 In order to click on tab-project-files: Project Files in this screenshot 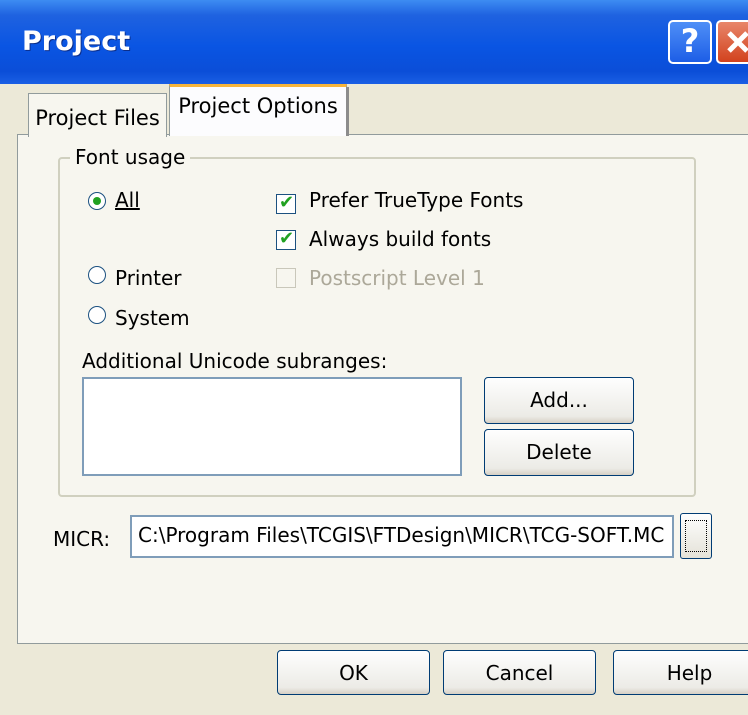, I will do `click(97, 115)`.